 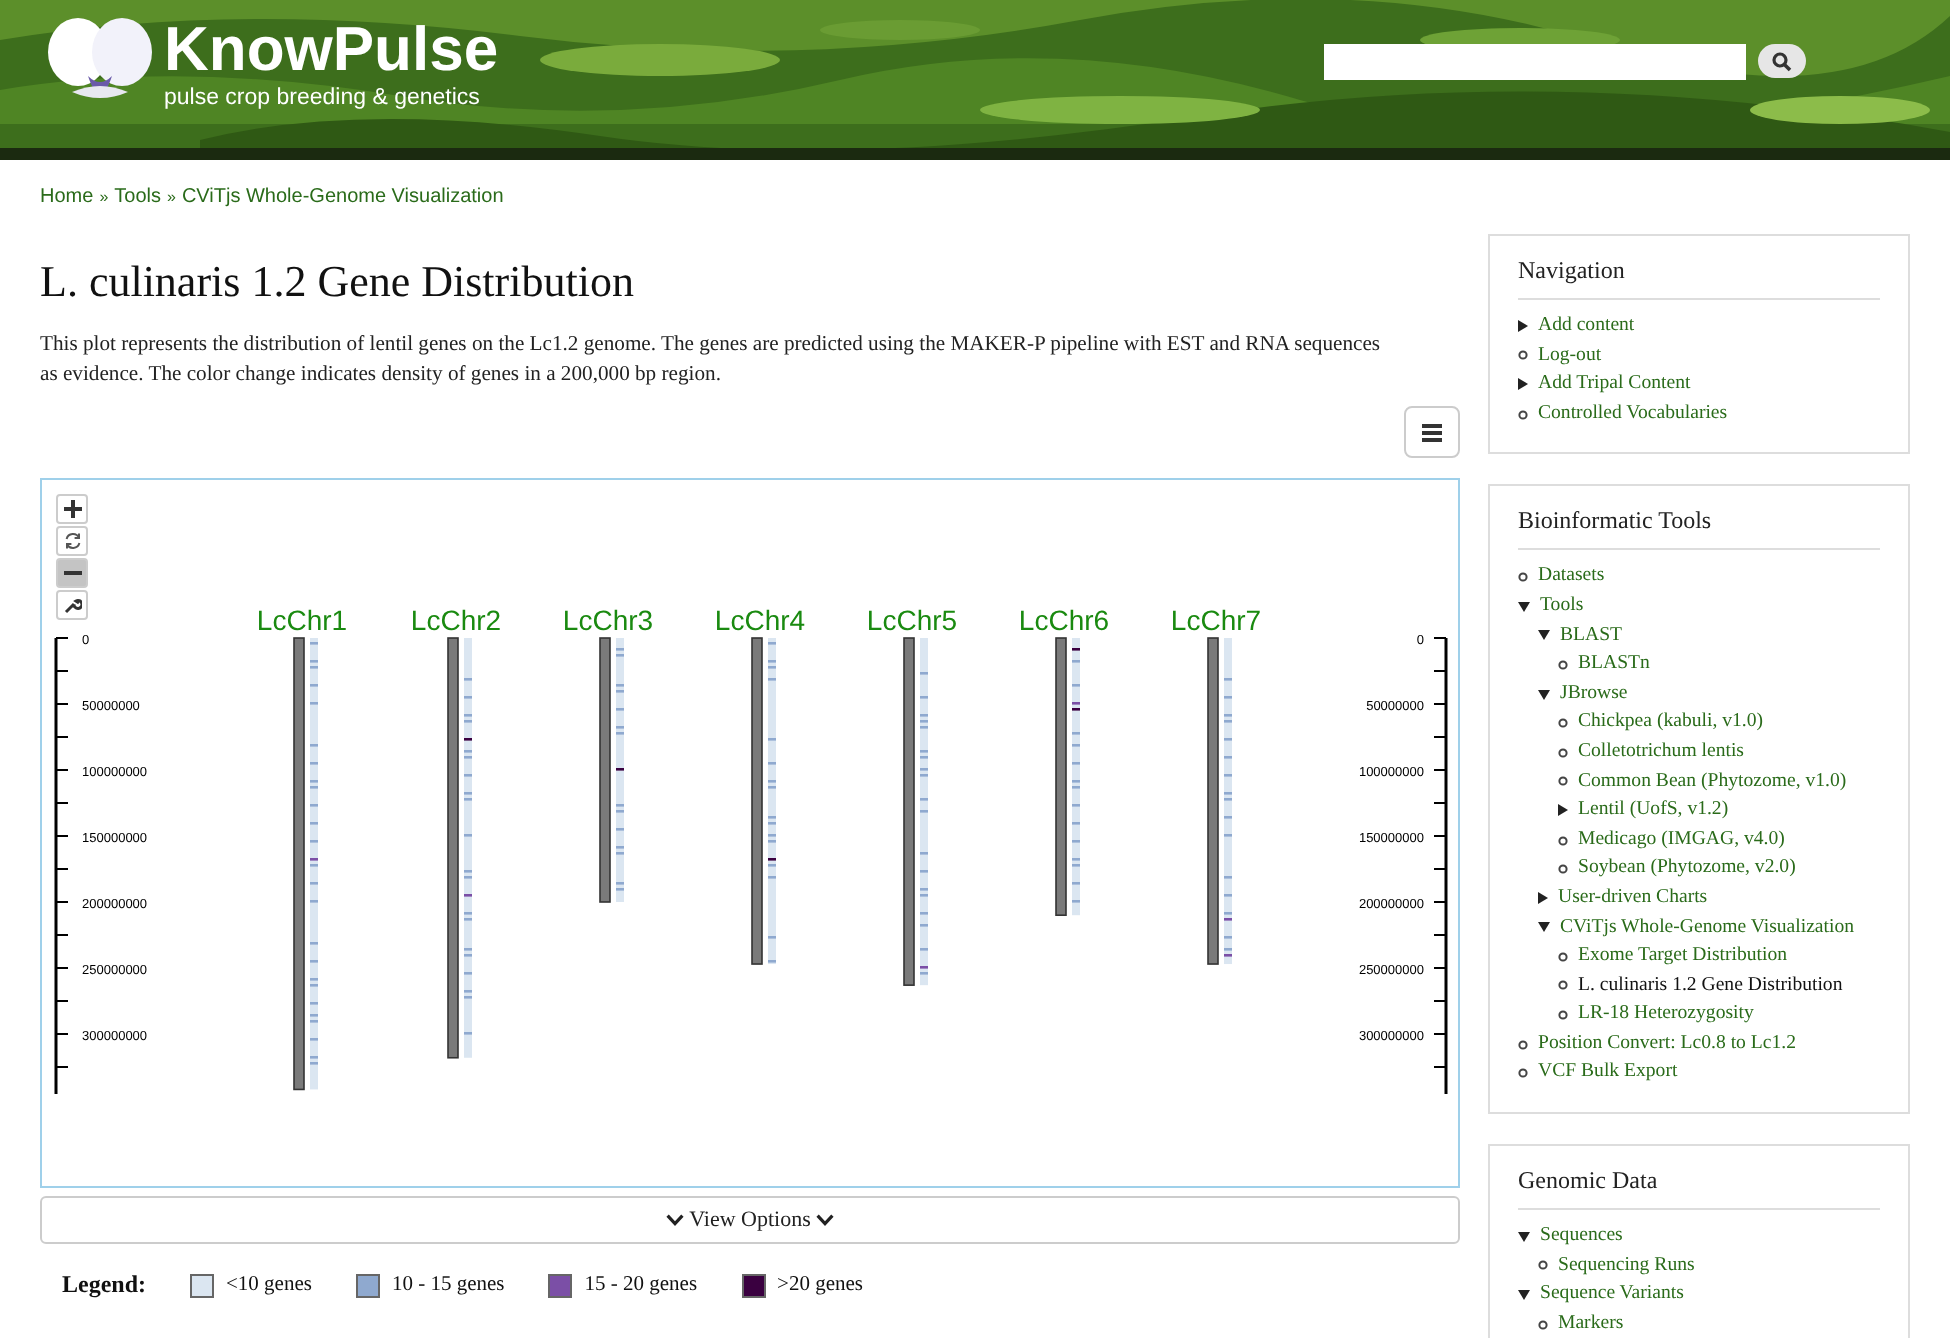 I want to click on sidebar-link: CViTjs Whole-Genome Visualization, so click(x=1707, y=928).